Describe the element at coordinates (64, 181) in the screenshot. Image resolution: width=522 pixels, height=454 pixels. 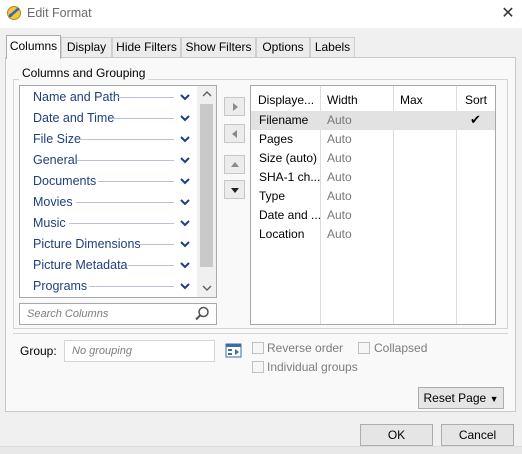
I see `list-item: Documents` at that location.